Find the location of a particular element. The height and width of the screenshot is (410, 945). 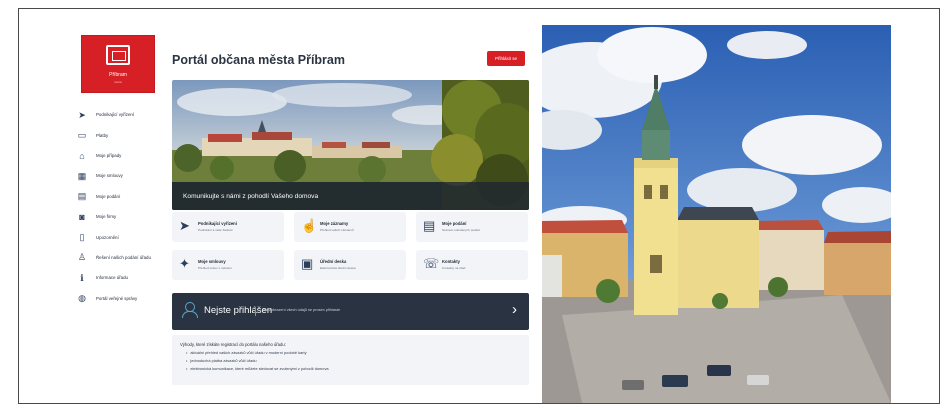

quick-link-subtitle: Přehled vašich záznamů is located at coordinates (337, 230).